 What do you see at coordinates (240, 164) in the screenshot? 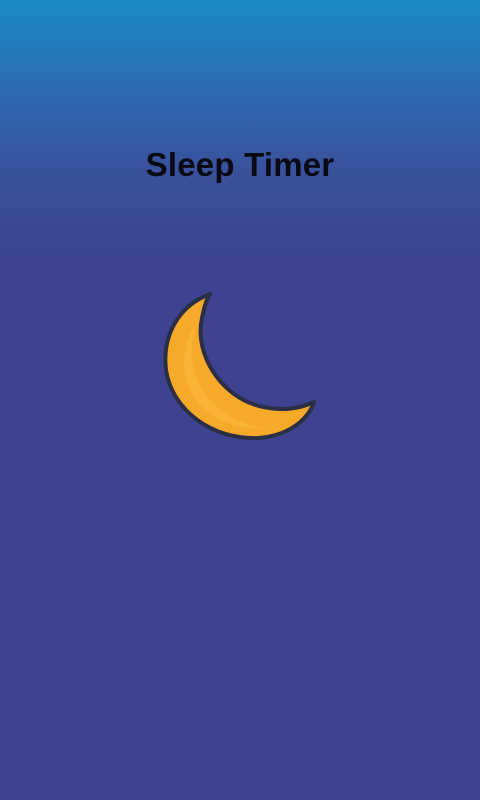
I see `page-title: Sleep Timer` at bounding box center [240, 164].